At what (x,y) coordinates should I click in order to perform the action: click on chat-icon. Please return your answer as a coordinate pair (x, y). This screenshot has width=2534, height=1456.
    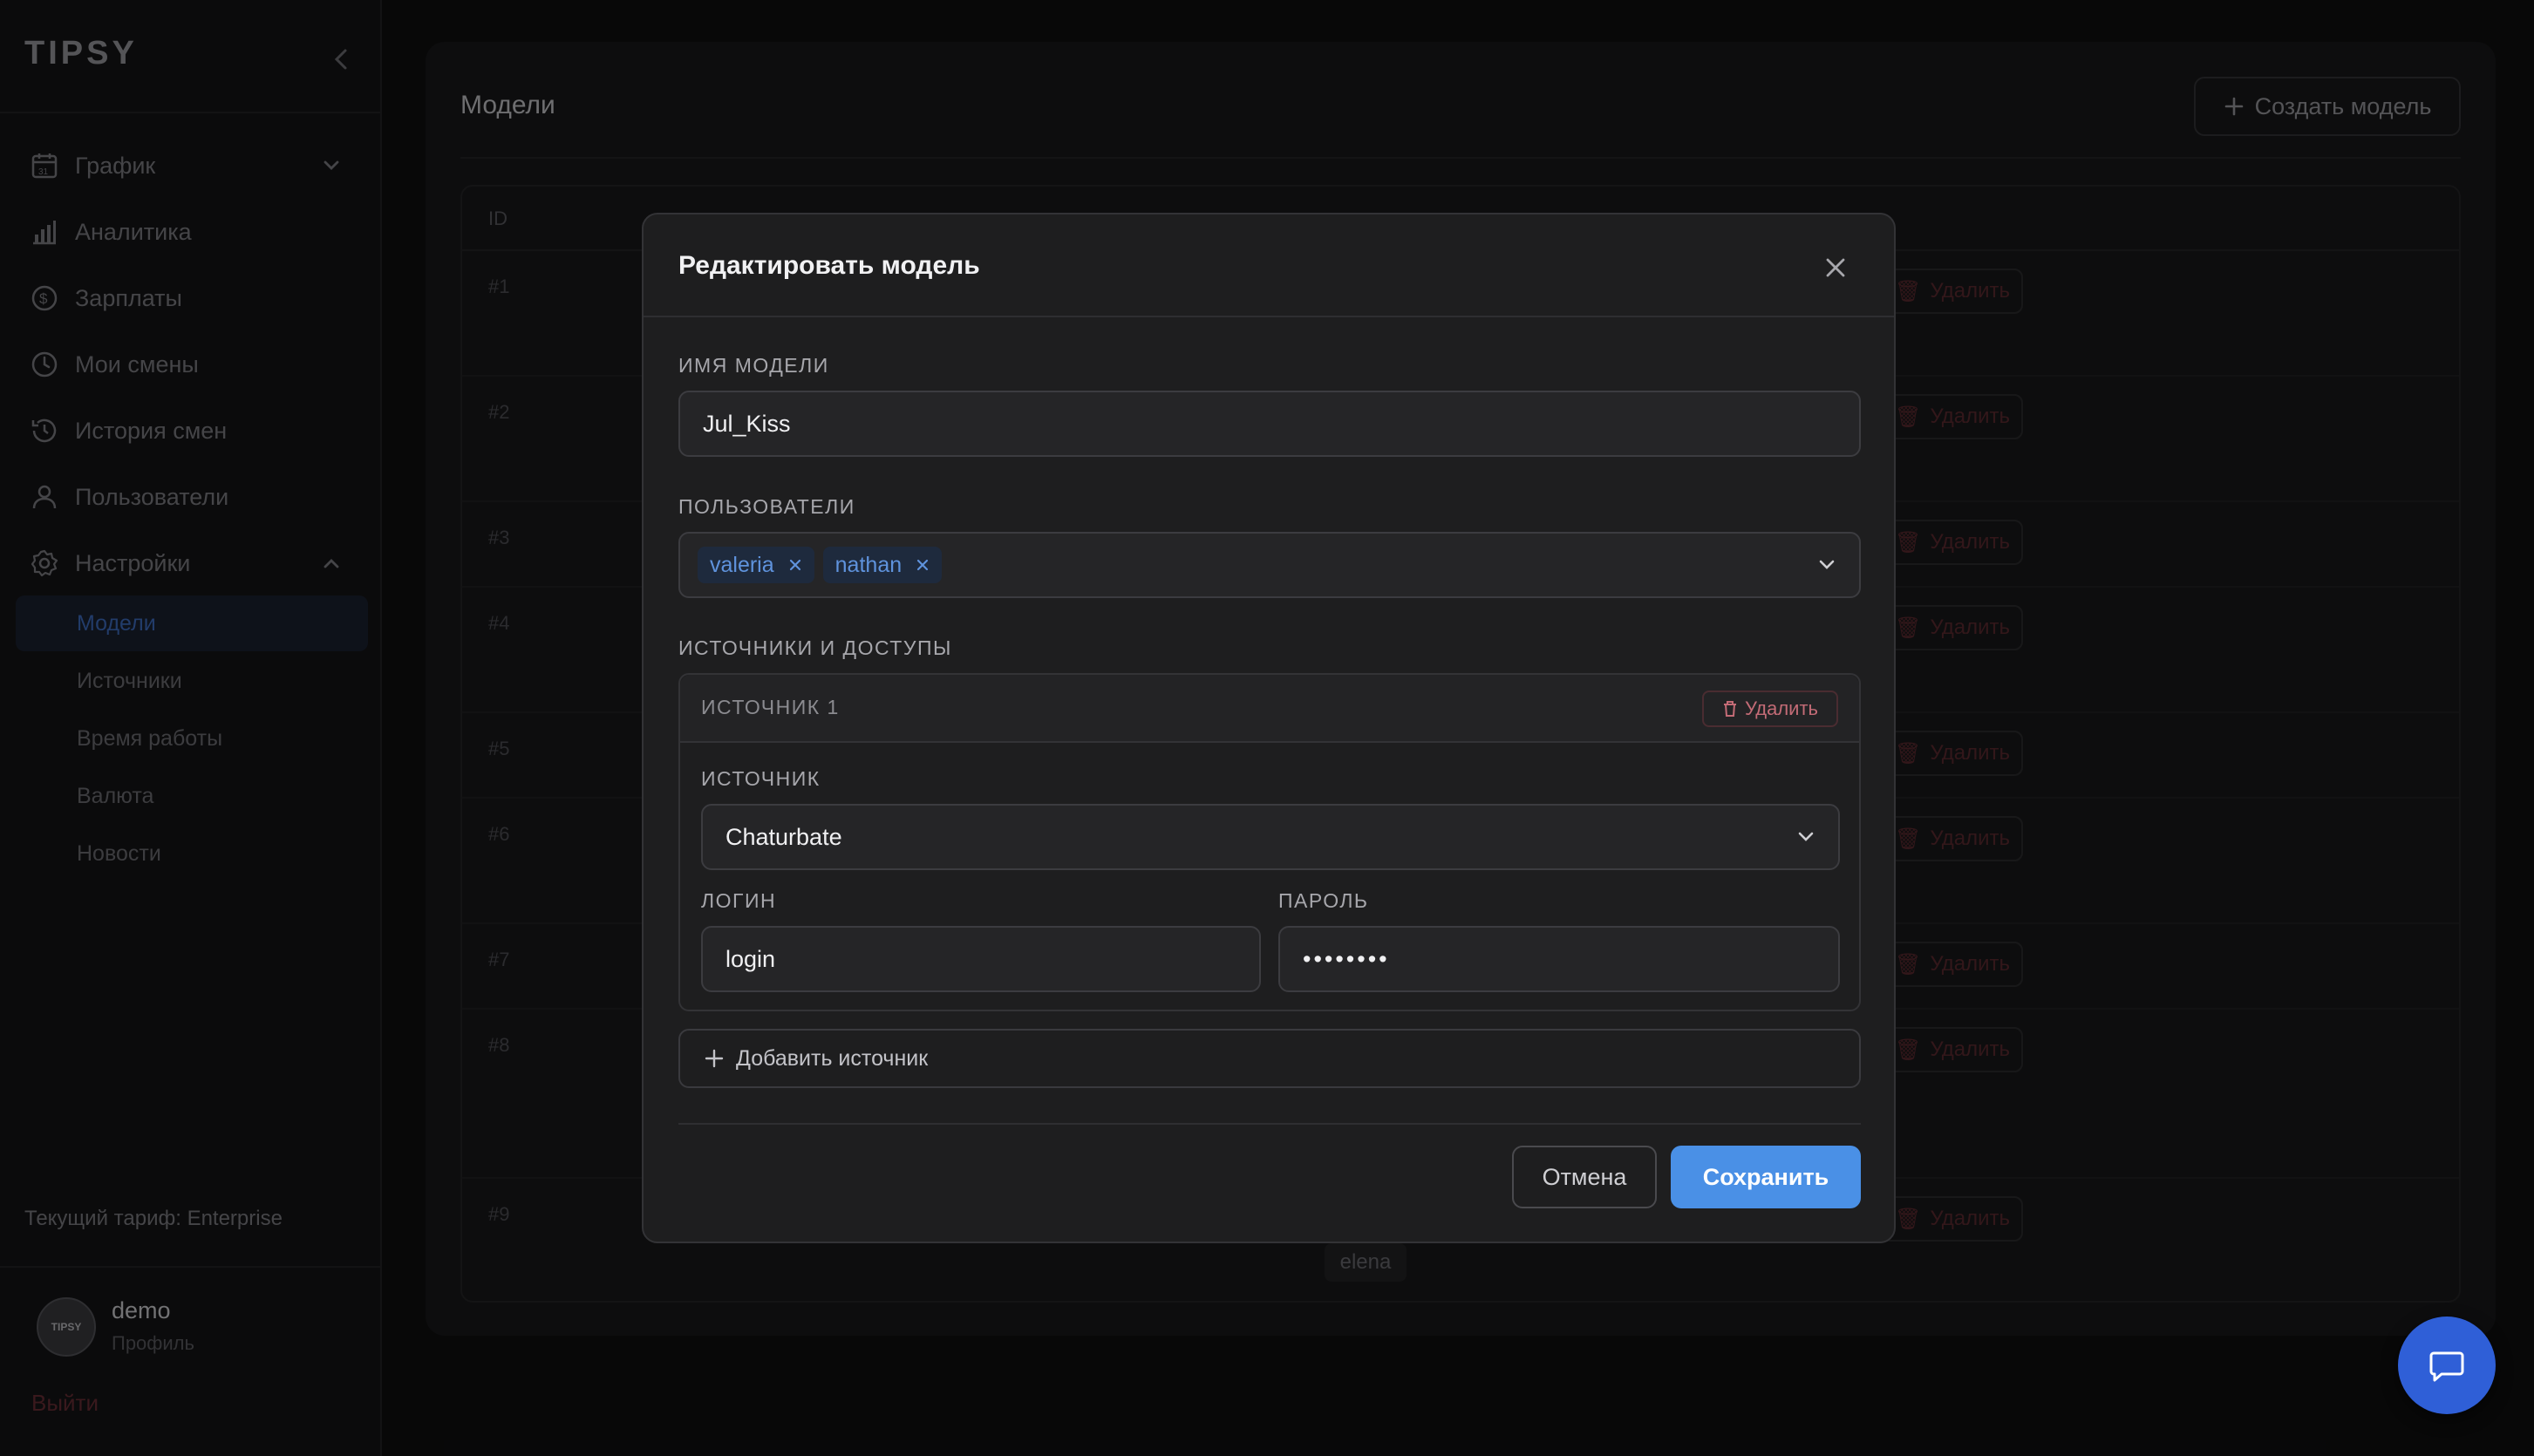
    Looking at the image, I should click on (2446, 1366).